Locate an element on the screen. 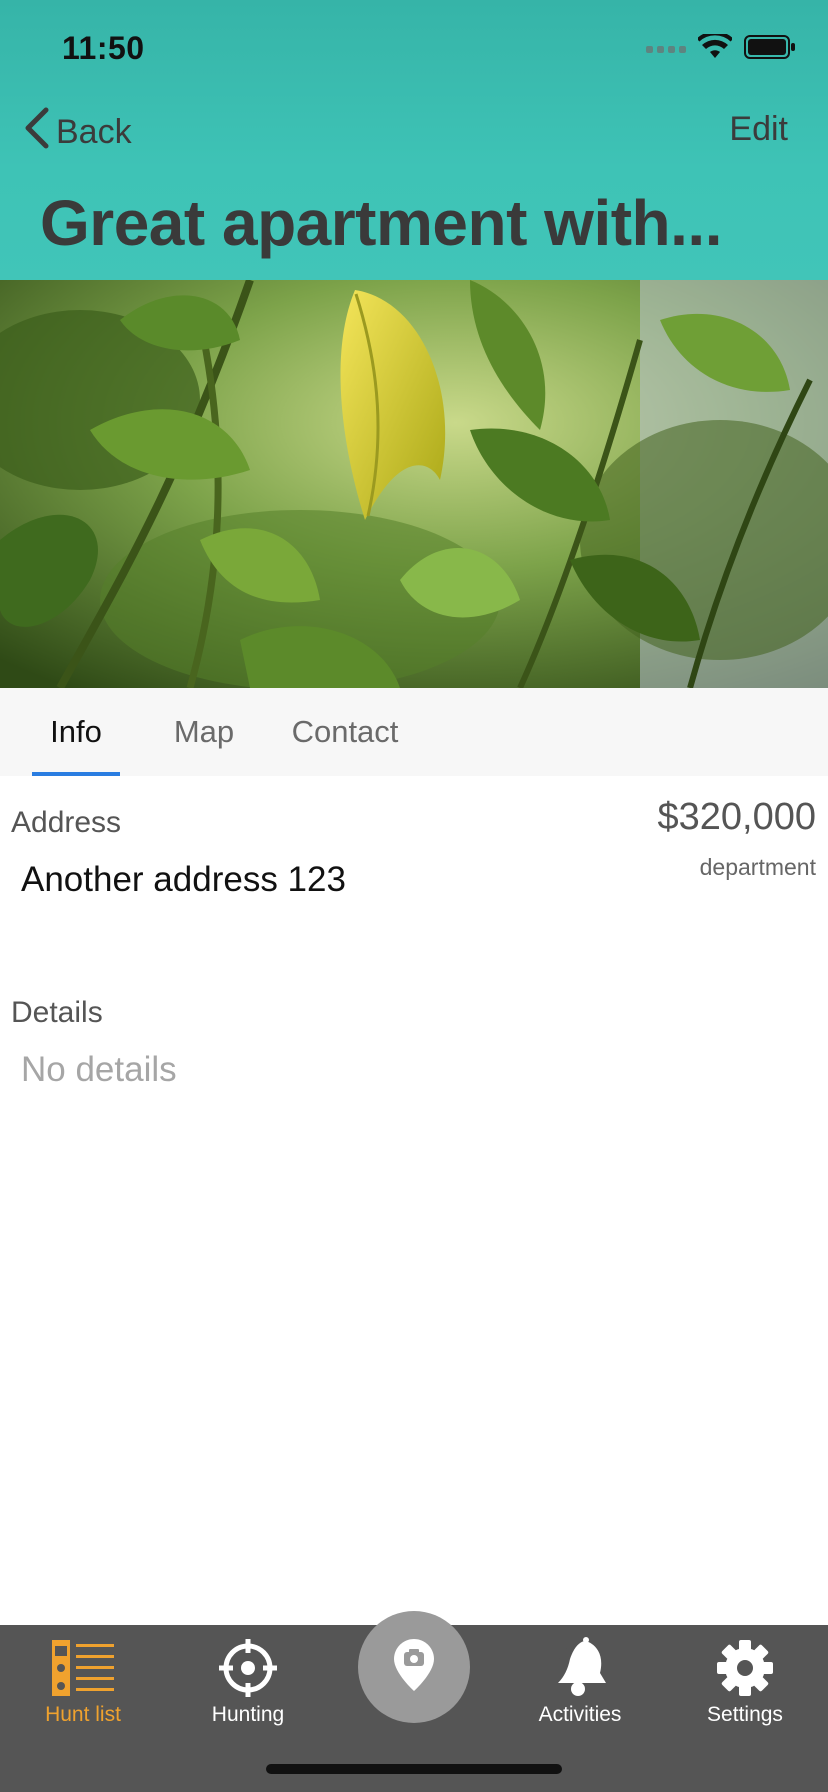  tabbar-label: Activities is located at coordinates (580, 1714).